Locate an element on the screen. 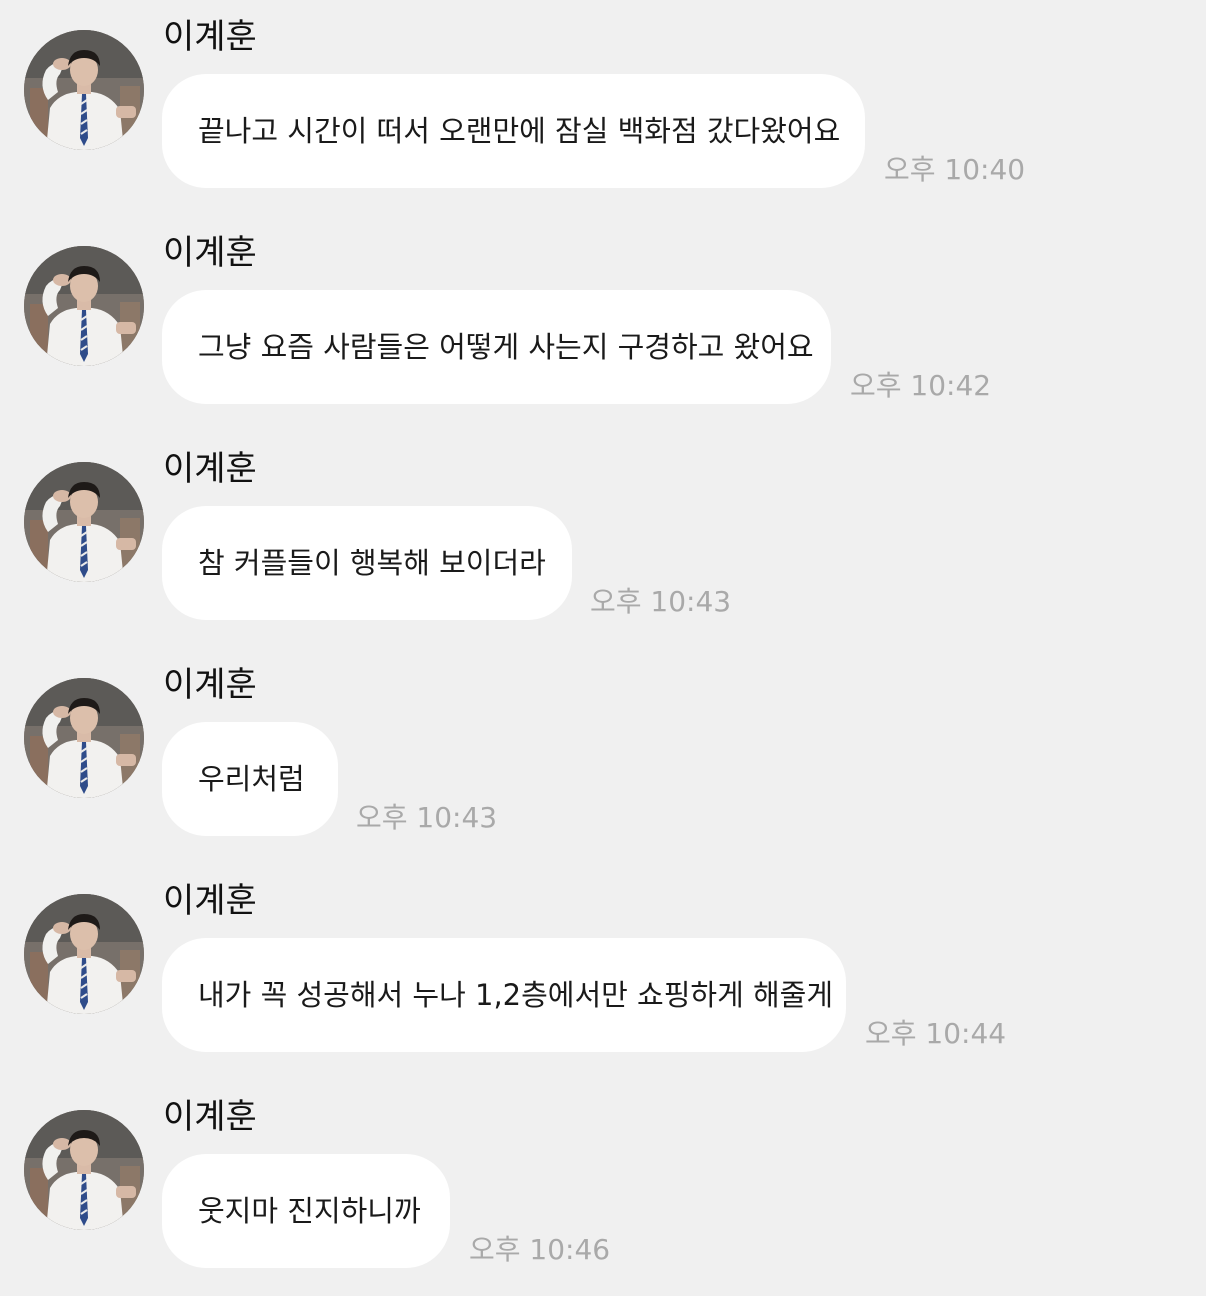 The image size is (1206, 1296). message-text: 우리처럼 is located at coordinates (251, 779).